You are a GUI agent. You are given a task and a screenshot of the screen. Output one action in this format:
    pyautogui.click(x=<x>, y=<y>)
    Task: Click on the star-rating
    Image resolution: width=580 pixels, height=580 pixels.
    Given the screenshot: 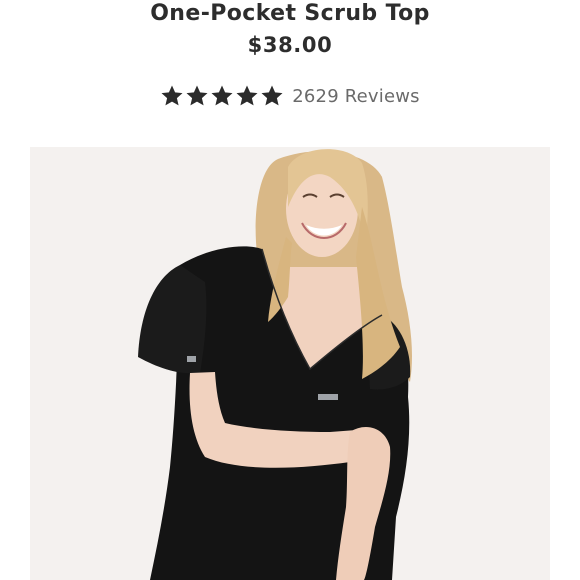 What is the action you would take?
    pyautogui.click(x=222, y=96)
    